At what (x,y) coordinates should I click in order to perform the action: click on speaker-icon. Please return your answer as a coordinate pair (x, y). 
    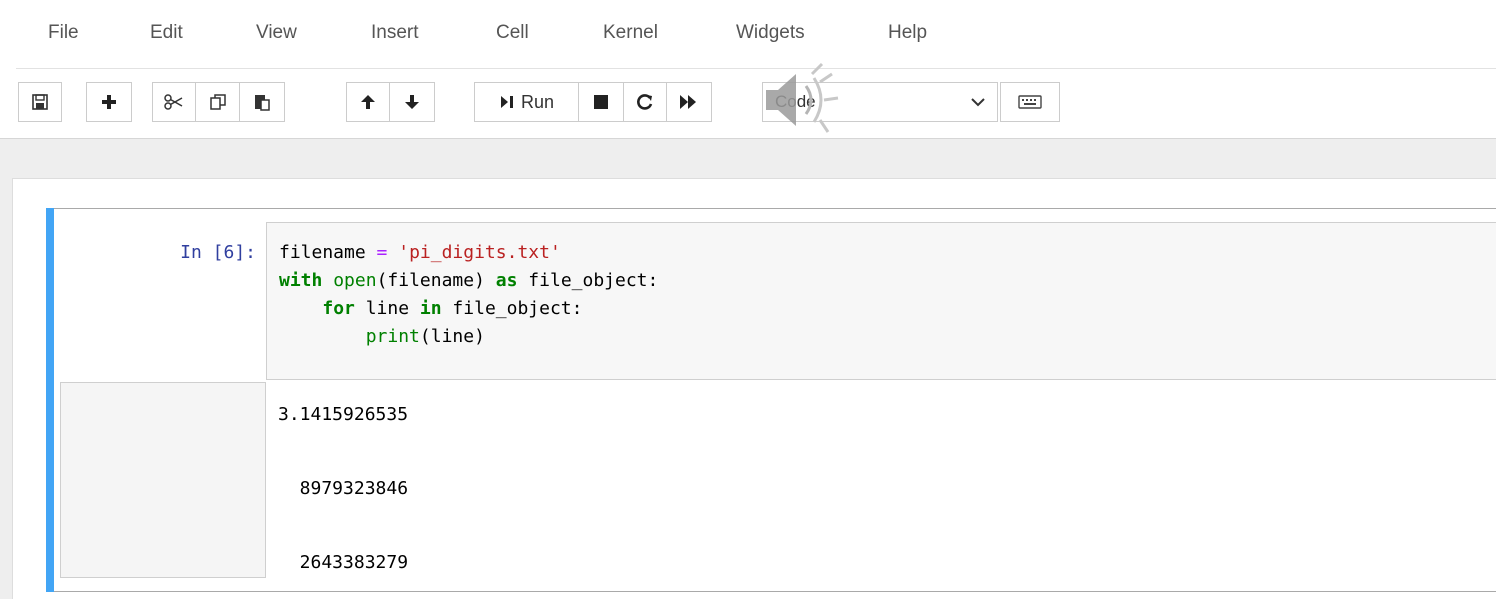
    Looking at the image, I should click on (802, 100).